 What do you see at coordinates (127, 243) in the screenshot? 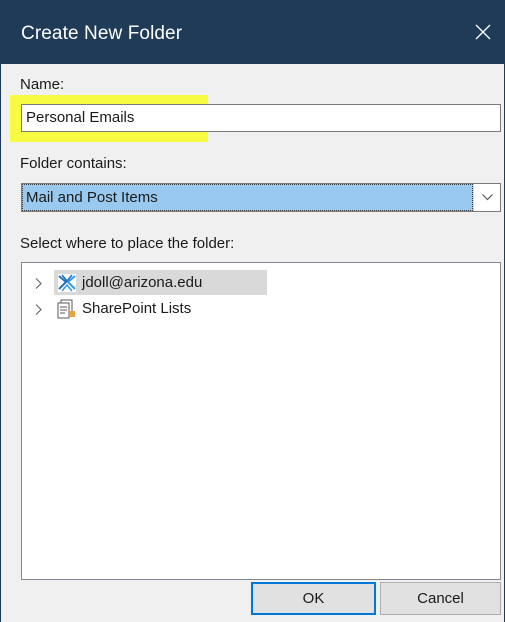
I see `location-label: Select where to place the folder:` at bounding box center [127, 243].